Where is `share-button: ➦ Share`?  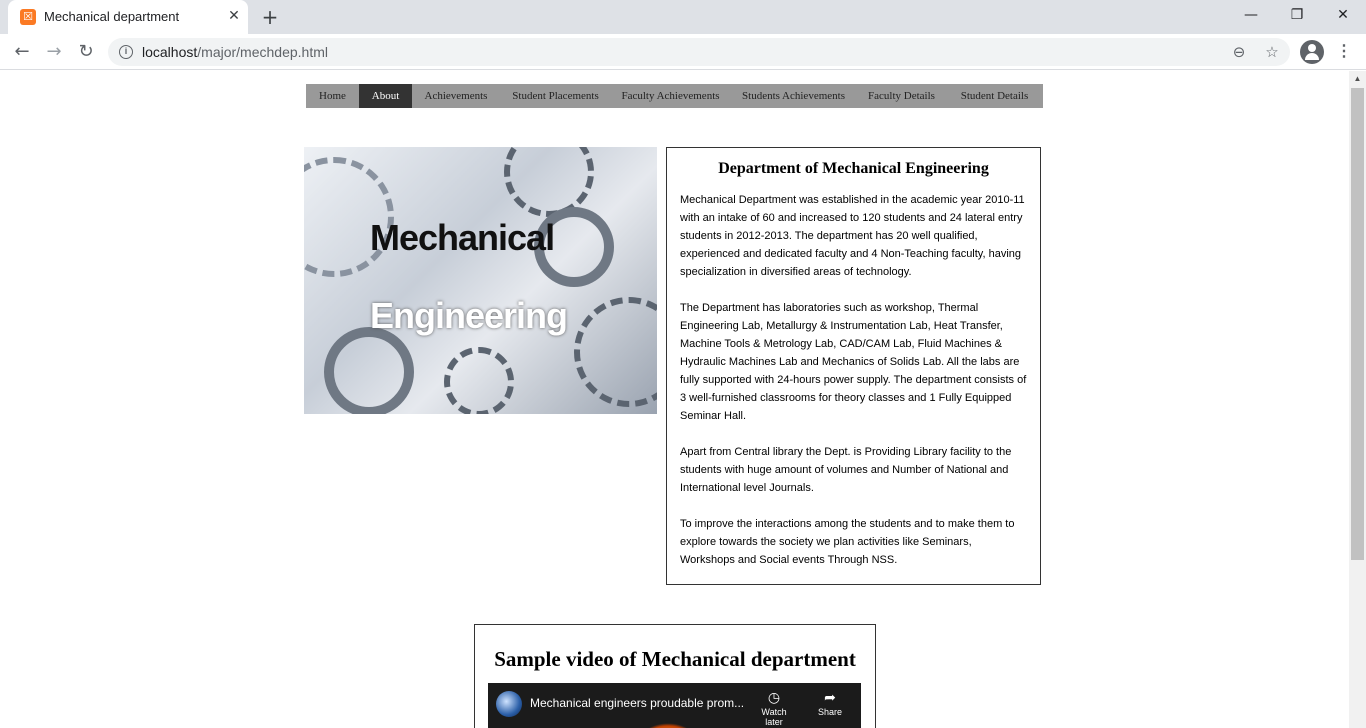
share-button: ➦ Share is located at coordinates (830, 703).